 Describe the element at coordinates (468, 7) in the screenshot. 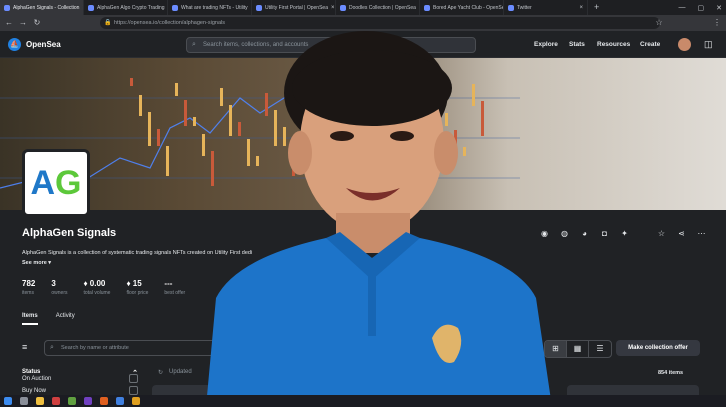

I see `tab-title: Bored Ape Yacht Club - OpenSea` at that location.